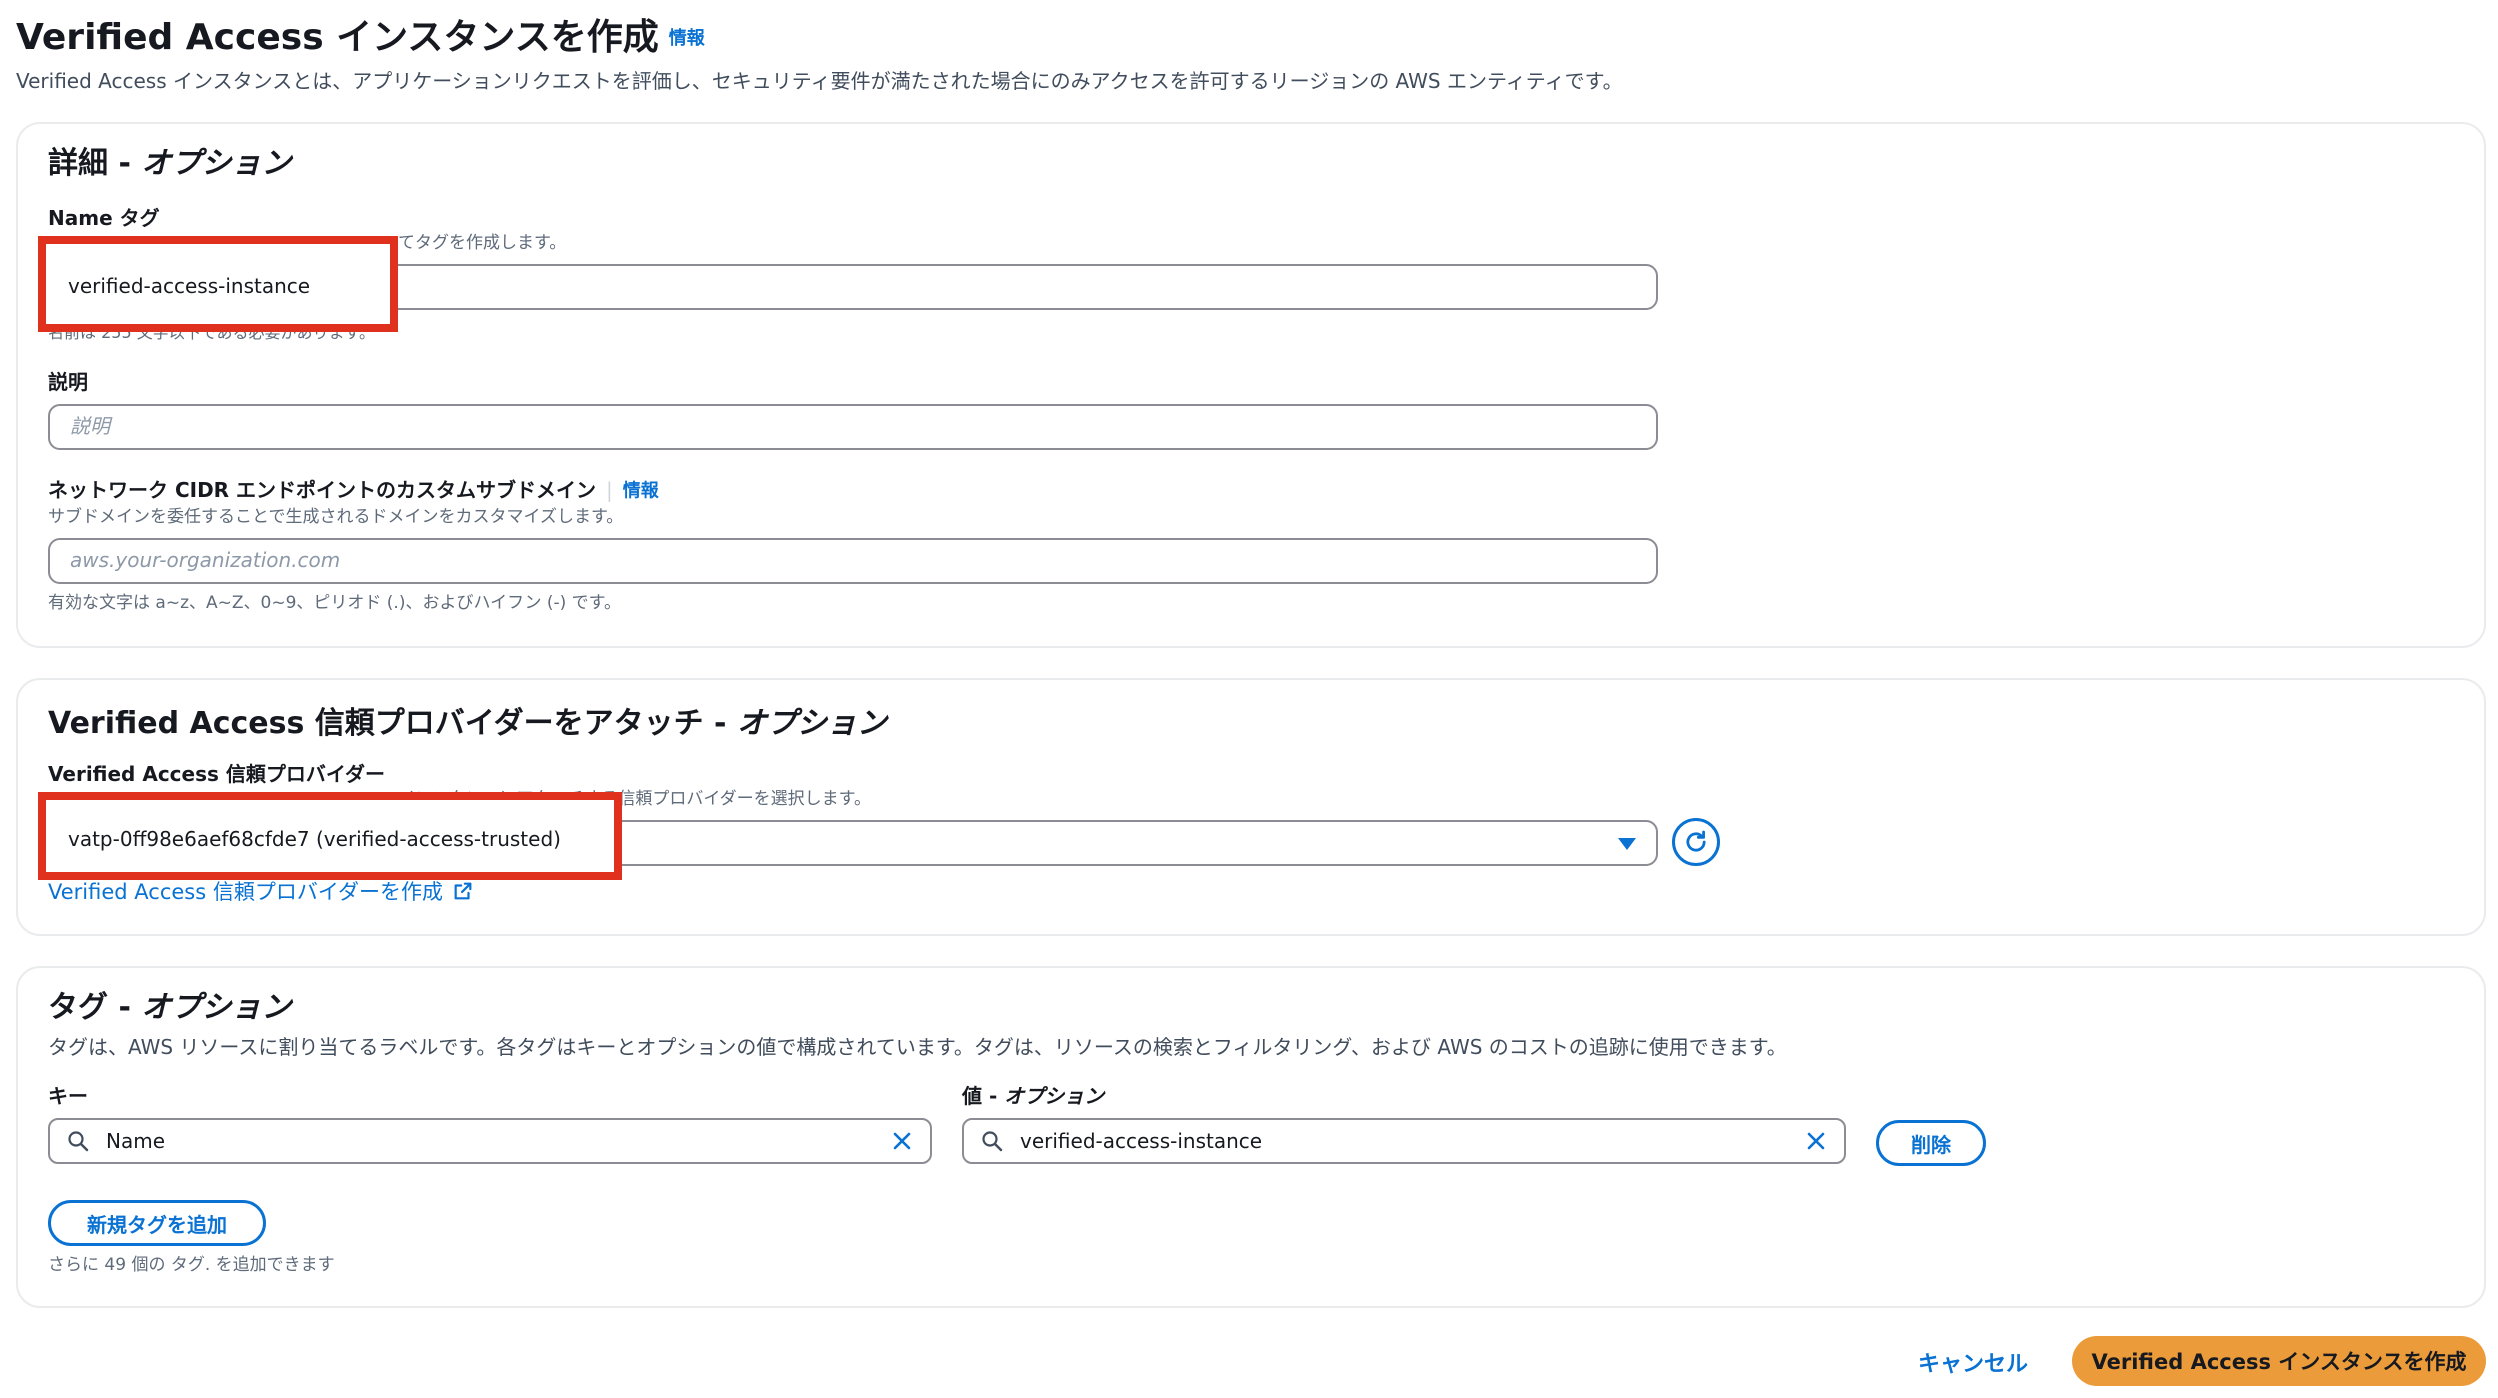 The height and width of the screenshot is (1398, 2498). What do you see at coordinates (853, 427) in the screenshot?
I see `description-input: 説明` at bounding box center [853, 427].